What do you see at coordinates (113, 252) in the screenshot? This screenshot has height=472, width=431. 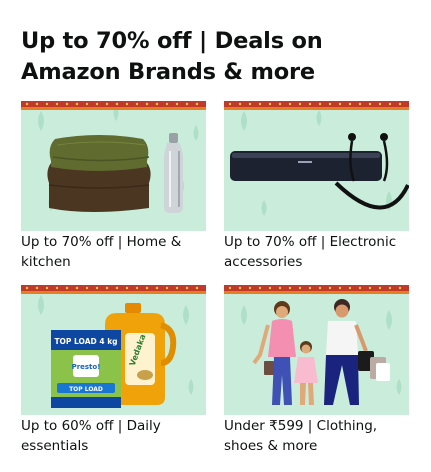 I see `tile-home-kitchen-label: Up to 70% off | Home & kitchen` at bounding box center [113, 252].